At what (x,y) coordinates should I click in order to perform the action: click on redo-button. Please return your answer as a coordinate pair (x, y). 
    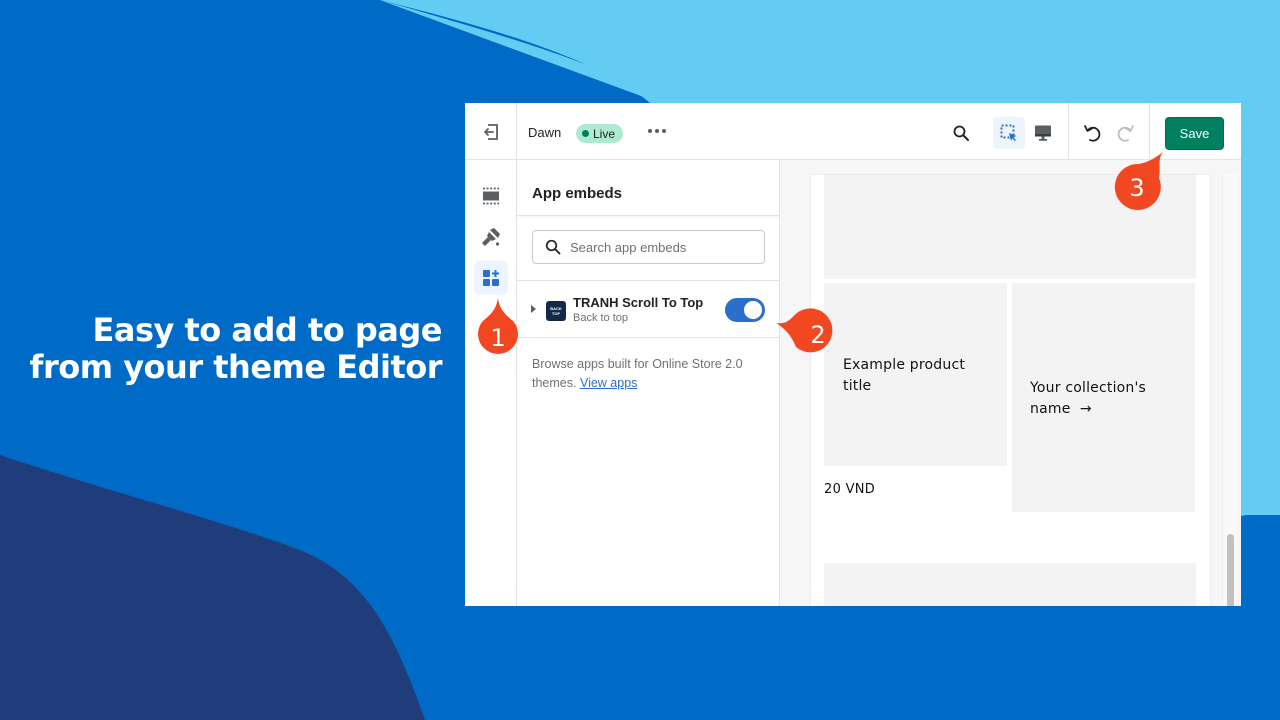
    Looking at the image, I should click on (1125, 133).